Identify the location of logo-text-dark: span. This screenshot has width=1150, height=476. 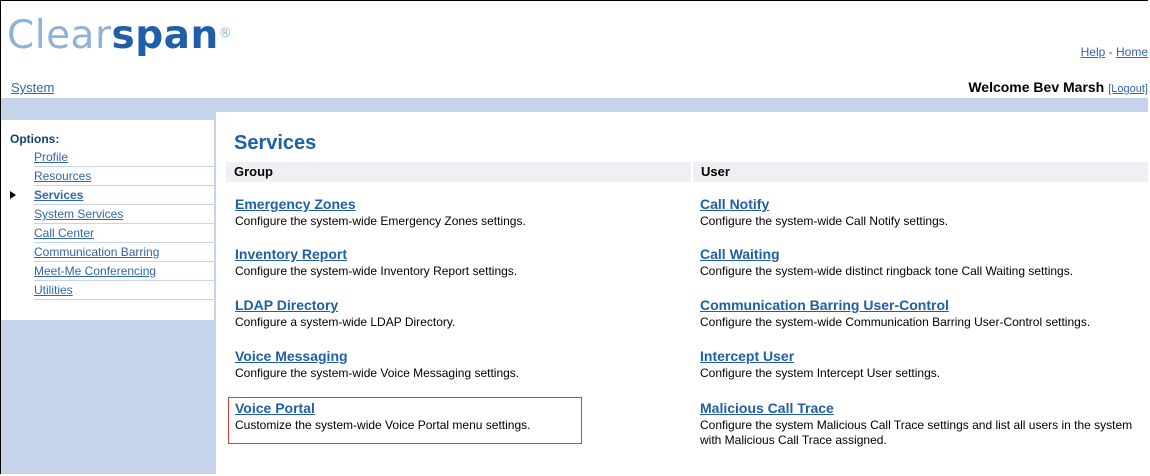
(165, 35).